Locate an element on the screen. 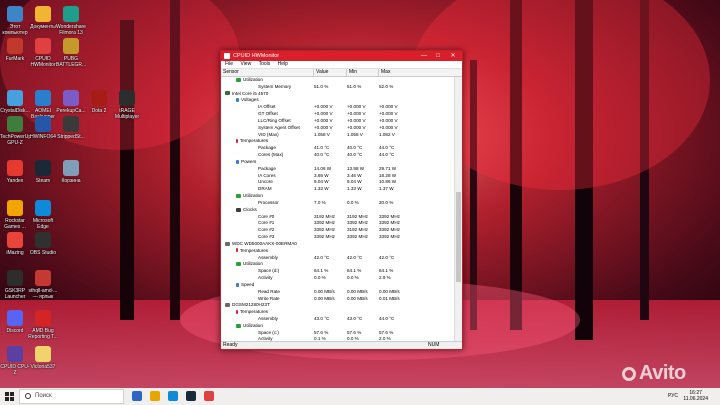 This screenshot has width=720, height=405. sensor-name: Speed is located at coordinates (245, 285).